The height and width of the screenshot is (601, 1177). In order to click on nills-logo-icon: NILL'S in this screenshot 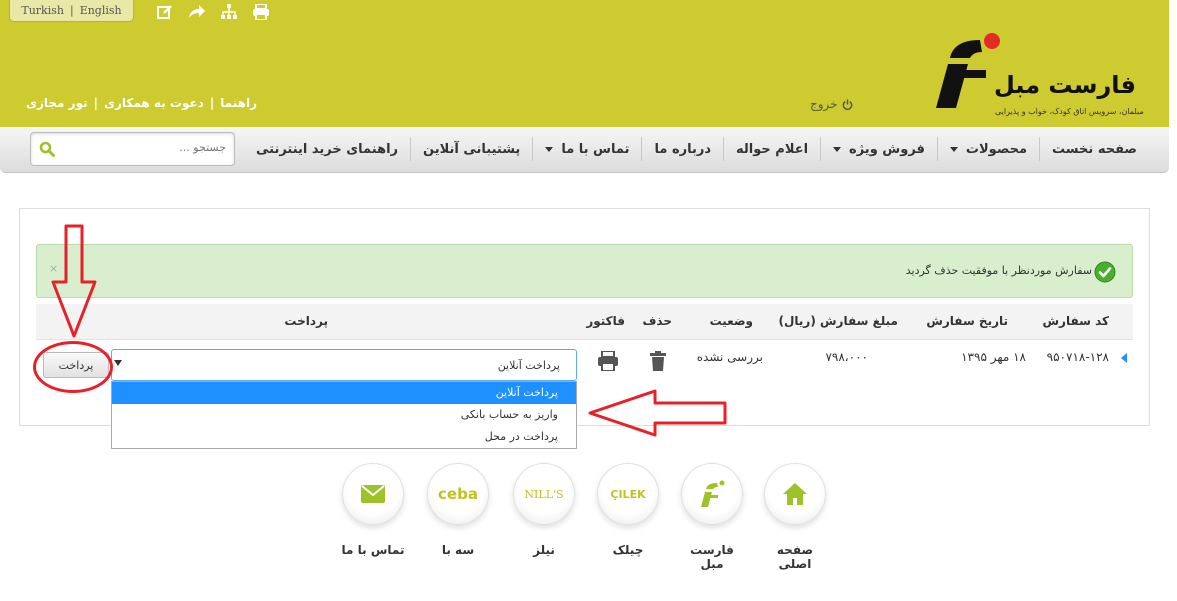, I will do `click(544, 494)`.